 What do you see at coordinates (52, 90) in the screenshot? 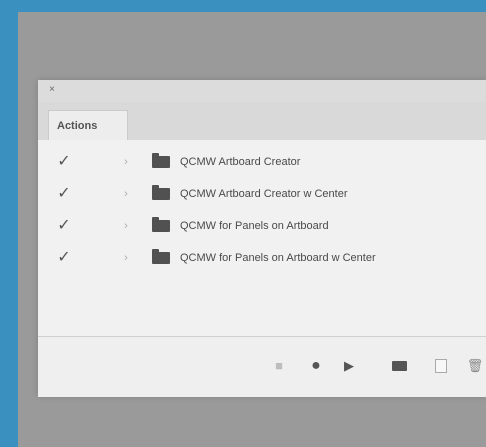
I see `close-icon: ×` at bounding box center [52, 90].